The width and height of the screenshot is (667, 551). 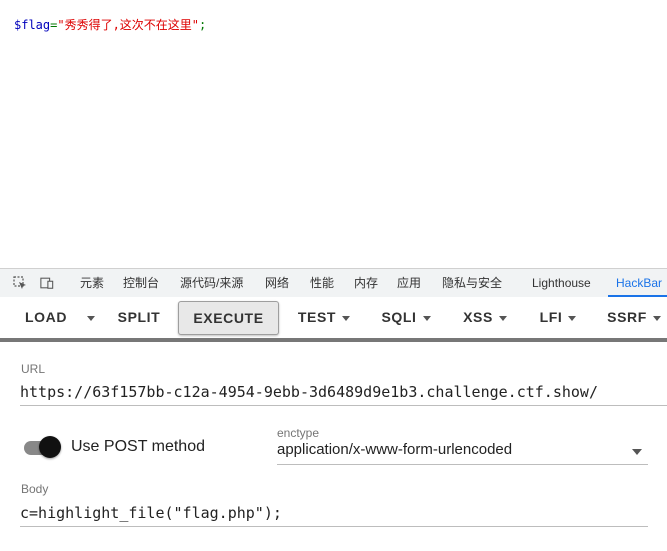 I want to click on xss-menu-button: XSS, so click(x=485, y=317).